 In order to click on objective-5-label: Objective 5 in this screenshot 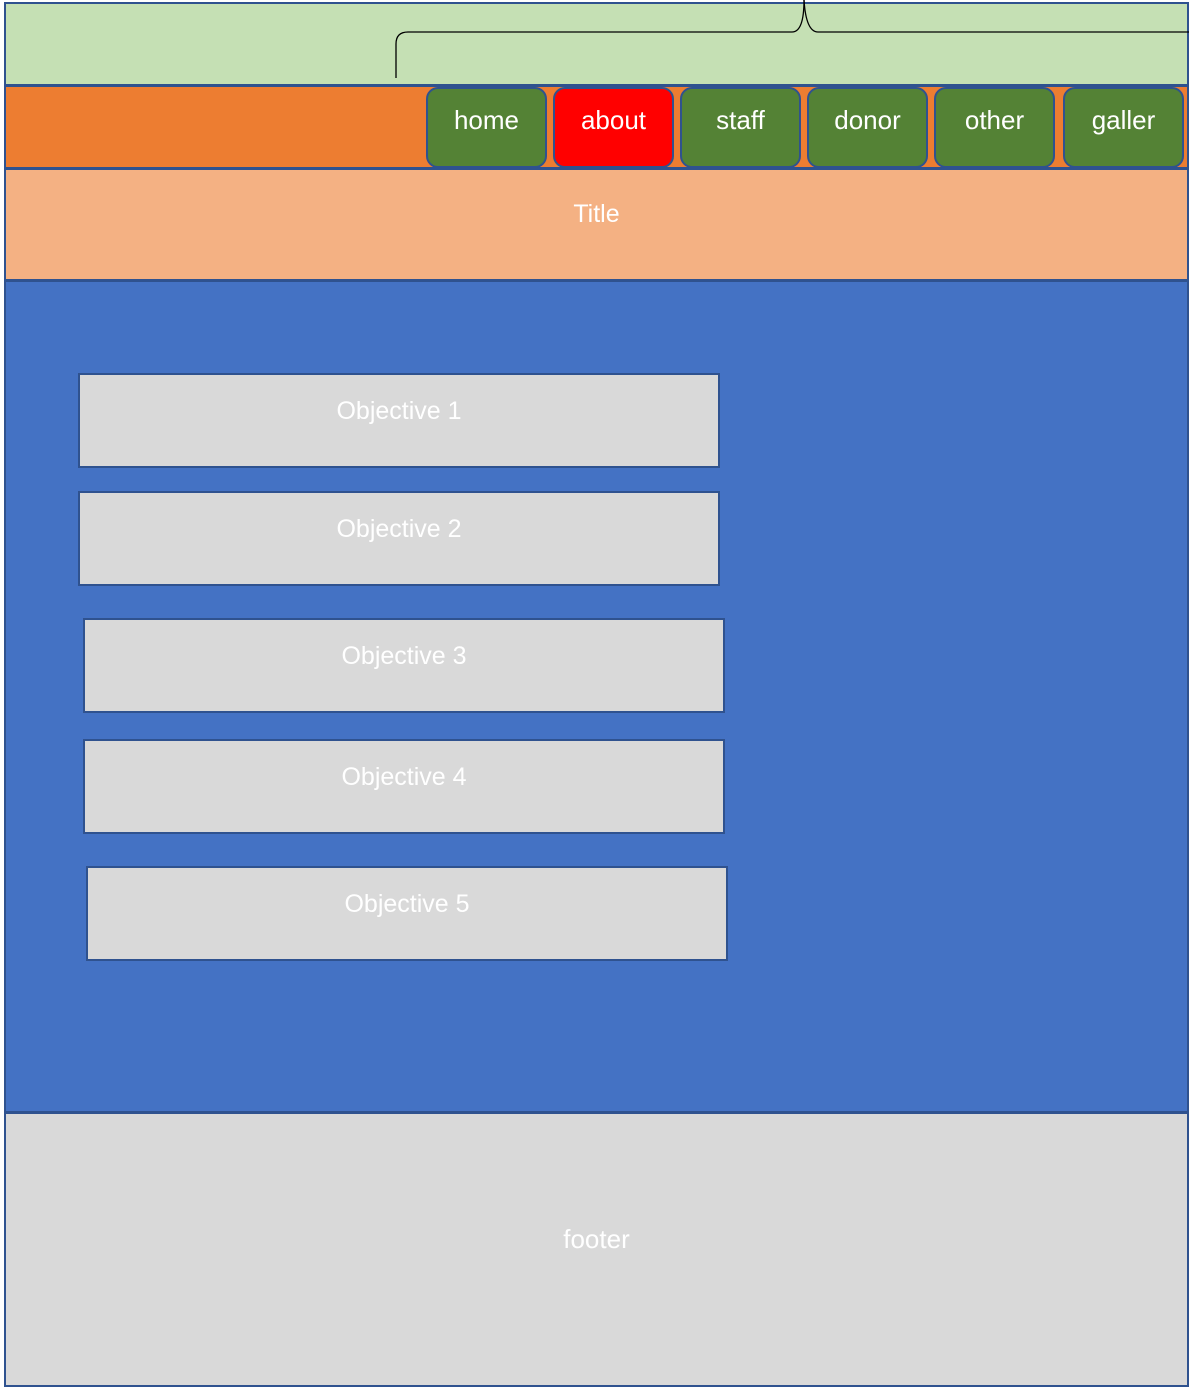, I will do `click(407, 904)`.